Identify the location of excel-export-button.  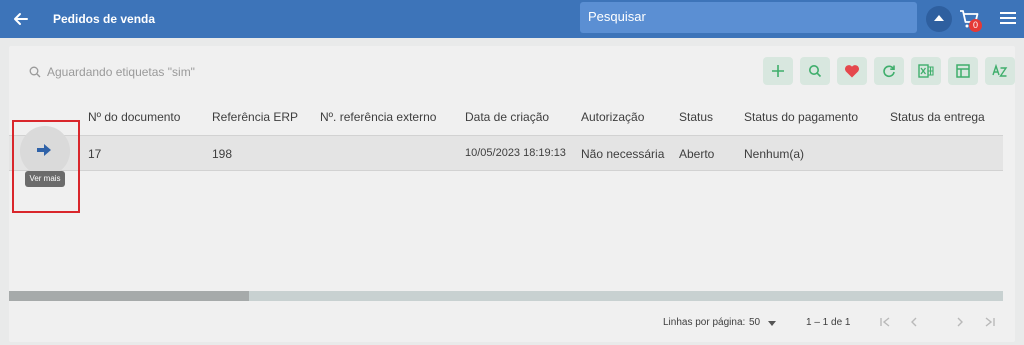
(926, 71).